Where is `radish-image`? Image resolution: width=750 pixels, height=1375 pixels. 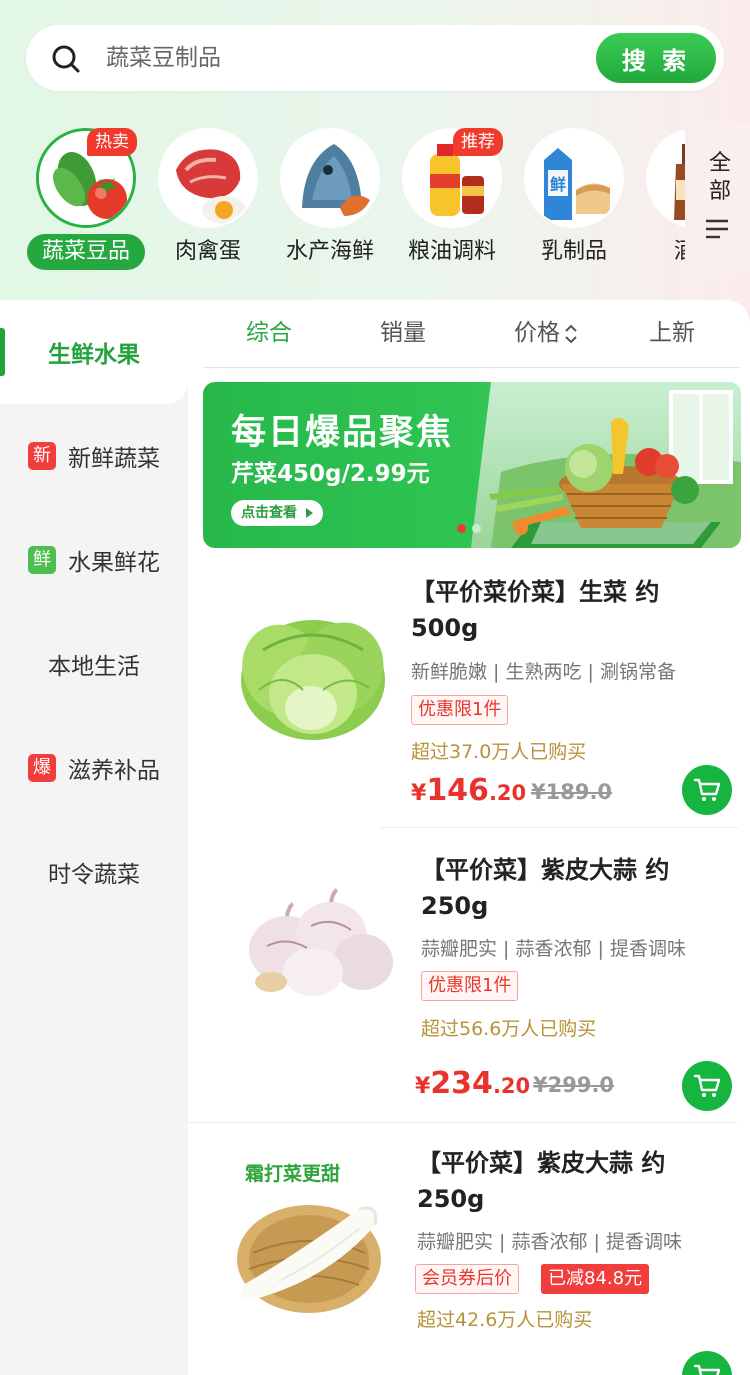 radish-image is located at coordinates (309, 1259).